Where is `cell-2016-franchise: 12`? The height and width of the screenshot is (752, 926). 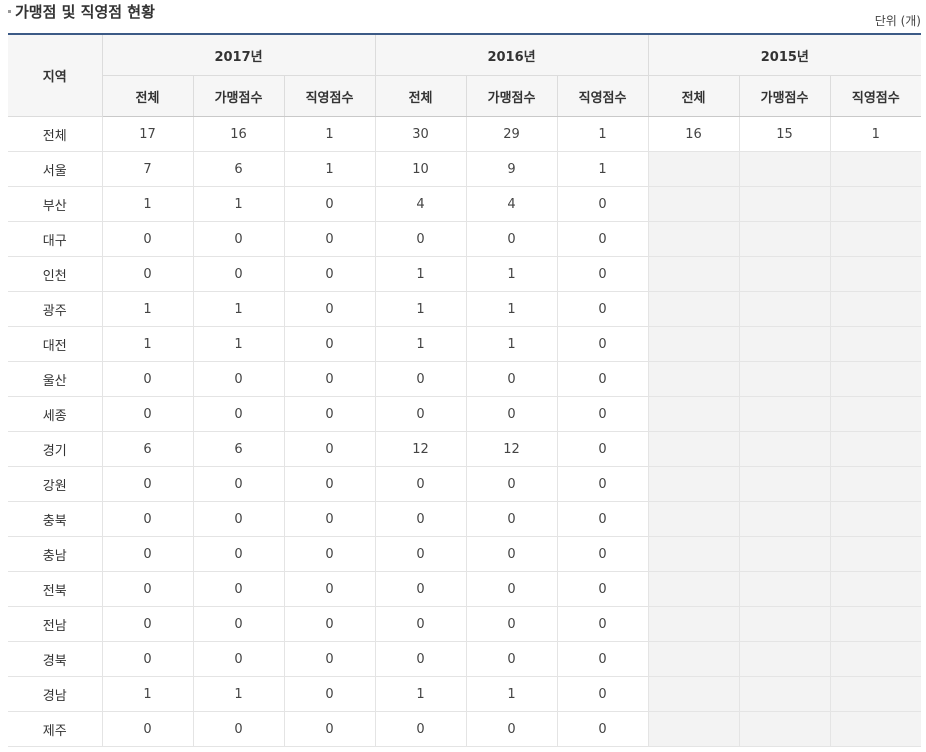
cell-2016-franchise: 12 is located at coordinates (511, 449).